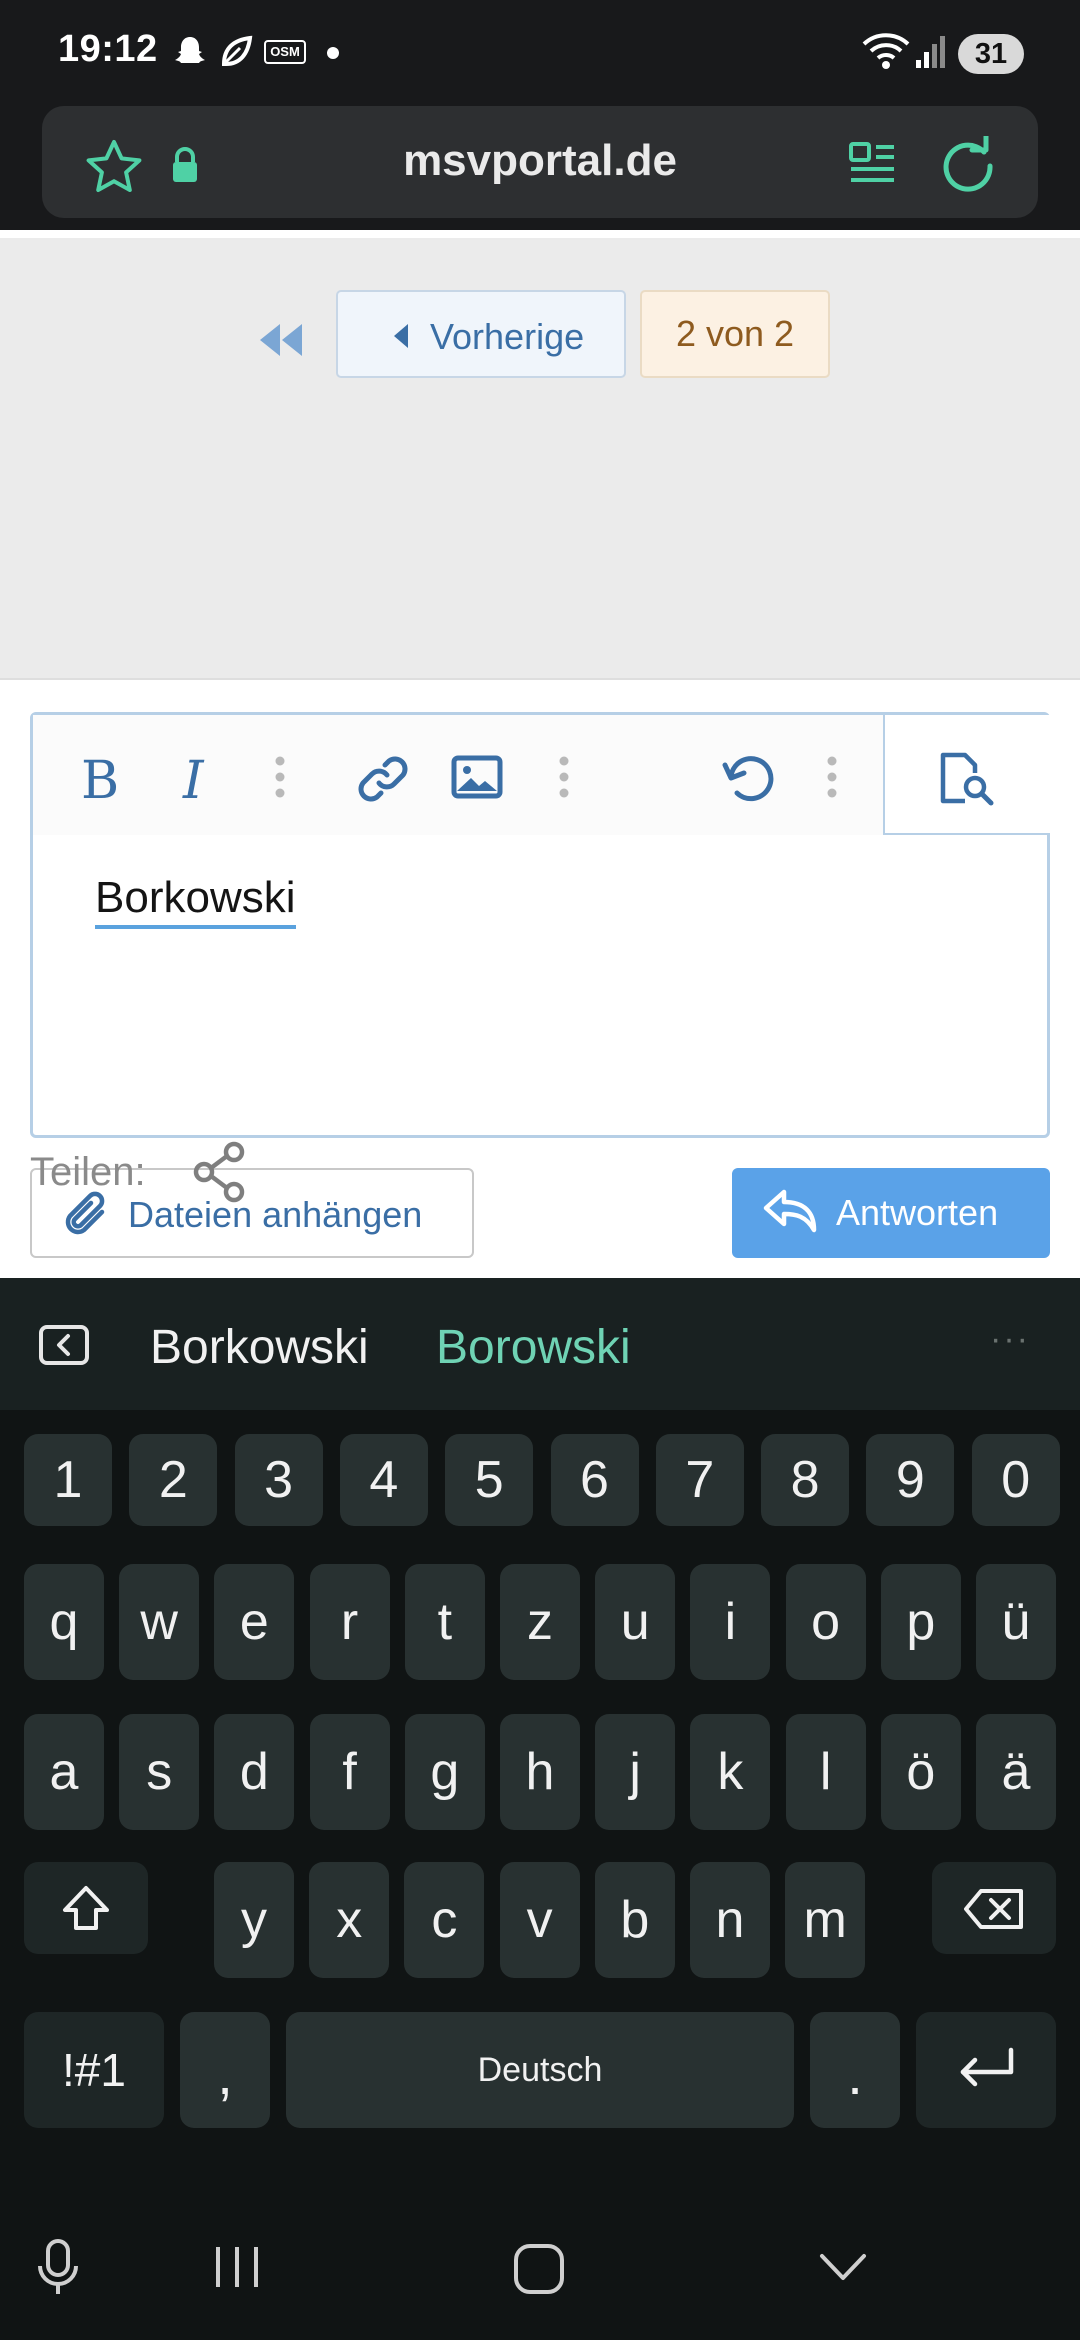 This screenshot has width=1080, height=2340. What do you see at coordinates (730, 1772) in the screenshot?
I see `letter-key-k: k` at bounding box center [730, 1772].